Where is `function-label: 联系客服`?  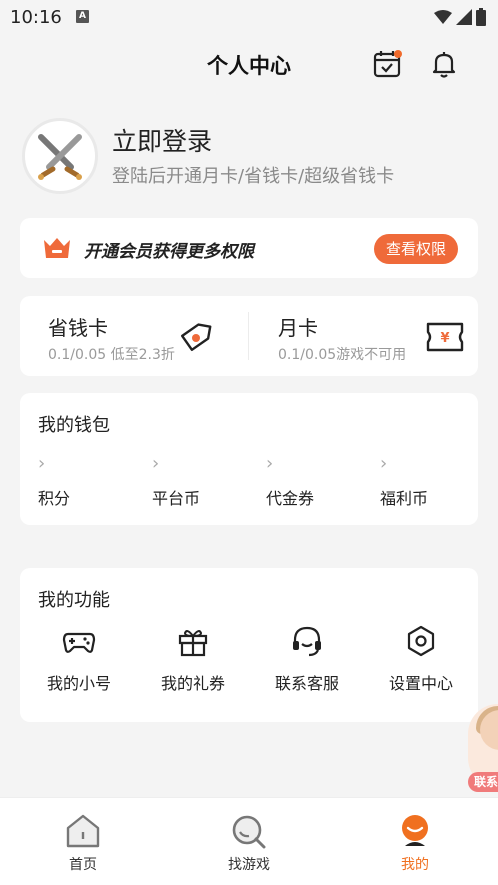 function-label: 联系客服 is located at coordinates (306, 683).